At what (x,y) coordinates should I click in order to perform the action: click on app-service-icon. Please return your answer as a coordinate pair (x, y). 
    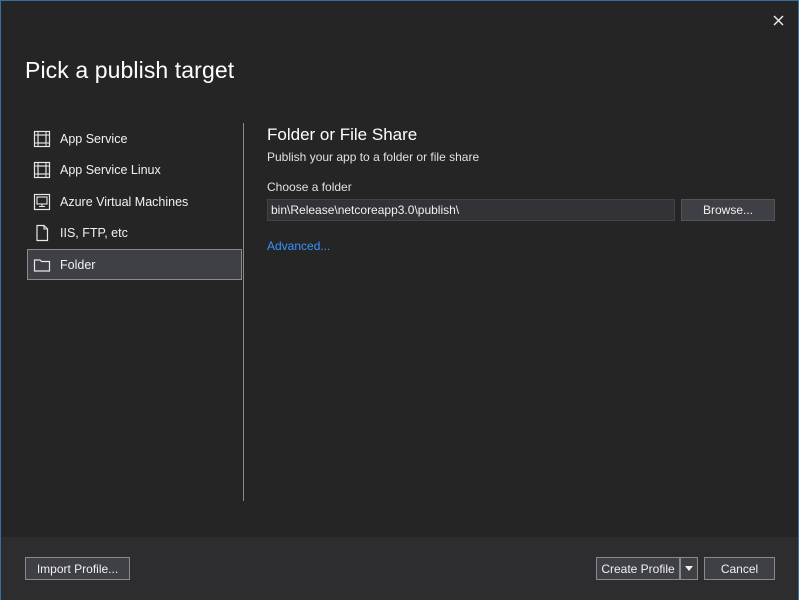
    Looking at the image, I should click on (42, 139).